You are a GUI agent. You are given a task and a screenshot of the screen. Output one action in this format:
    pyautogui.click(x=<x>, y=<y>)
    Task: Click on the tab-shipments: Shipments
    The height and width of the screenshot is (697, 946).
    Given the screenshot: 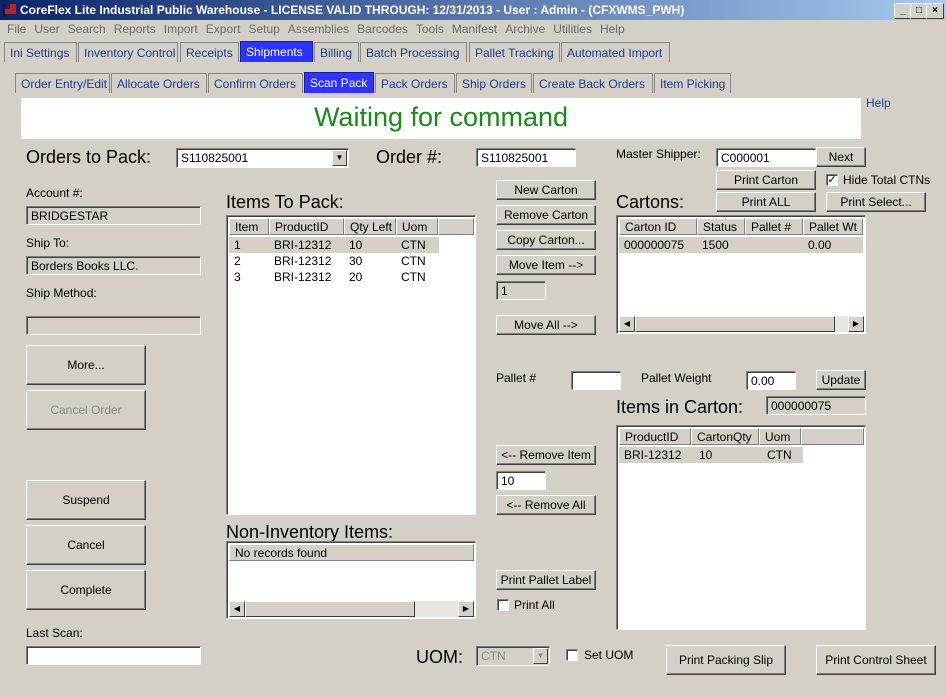 What is the action you would take?
    pyautogui.click(x=276, y=51)
    